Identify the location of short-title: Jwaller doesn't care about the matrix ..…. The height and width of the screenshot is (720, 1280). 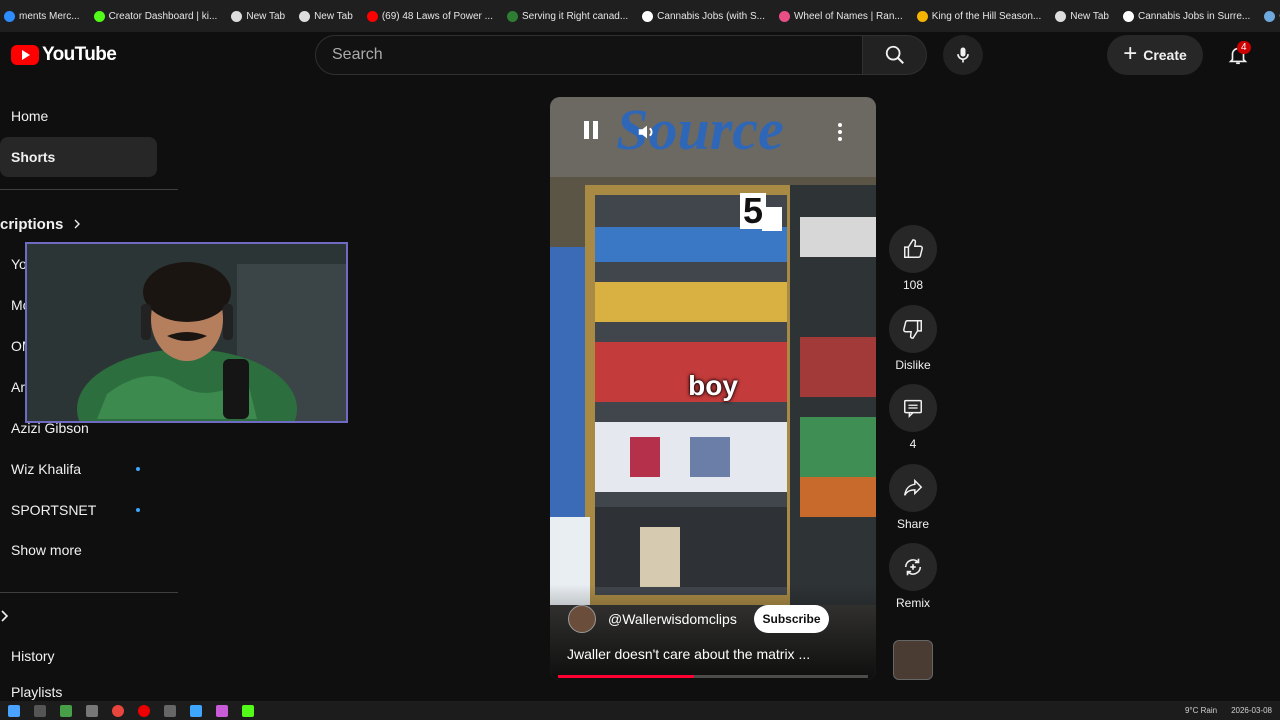
(688, 654).